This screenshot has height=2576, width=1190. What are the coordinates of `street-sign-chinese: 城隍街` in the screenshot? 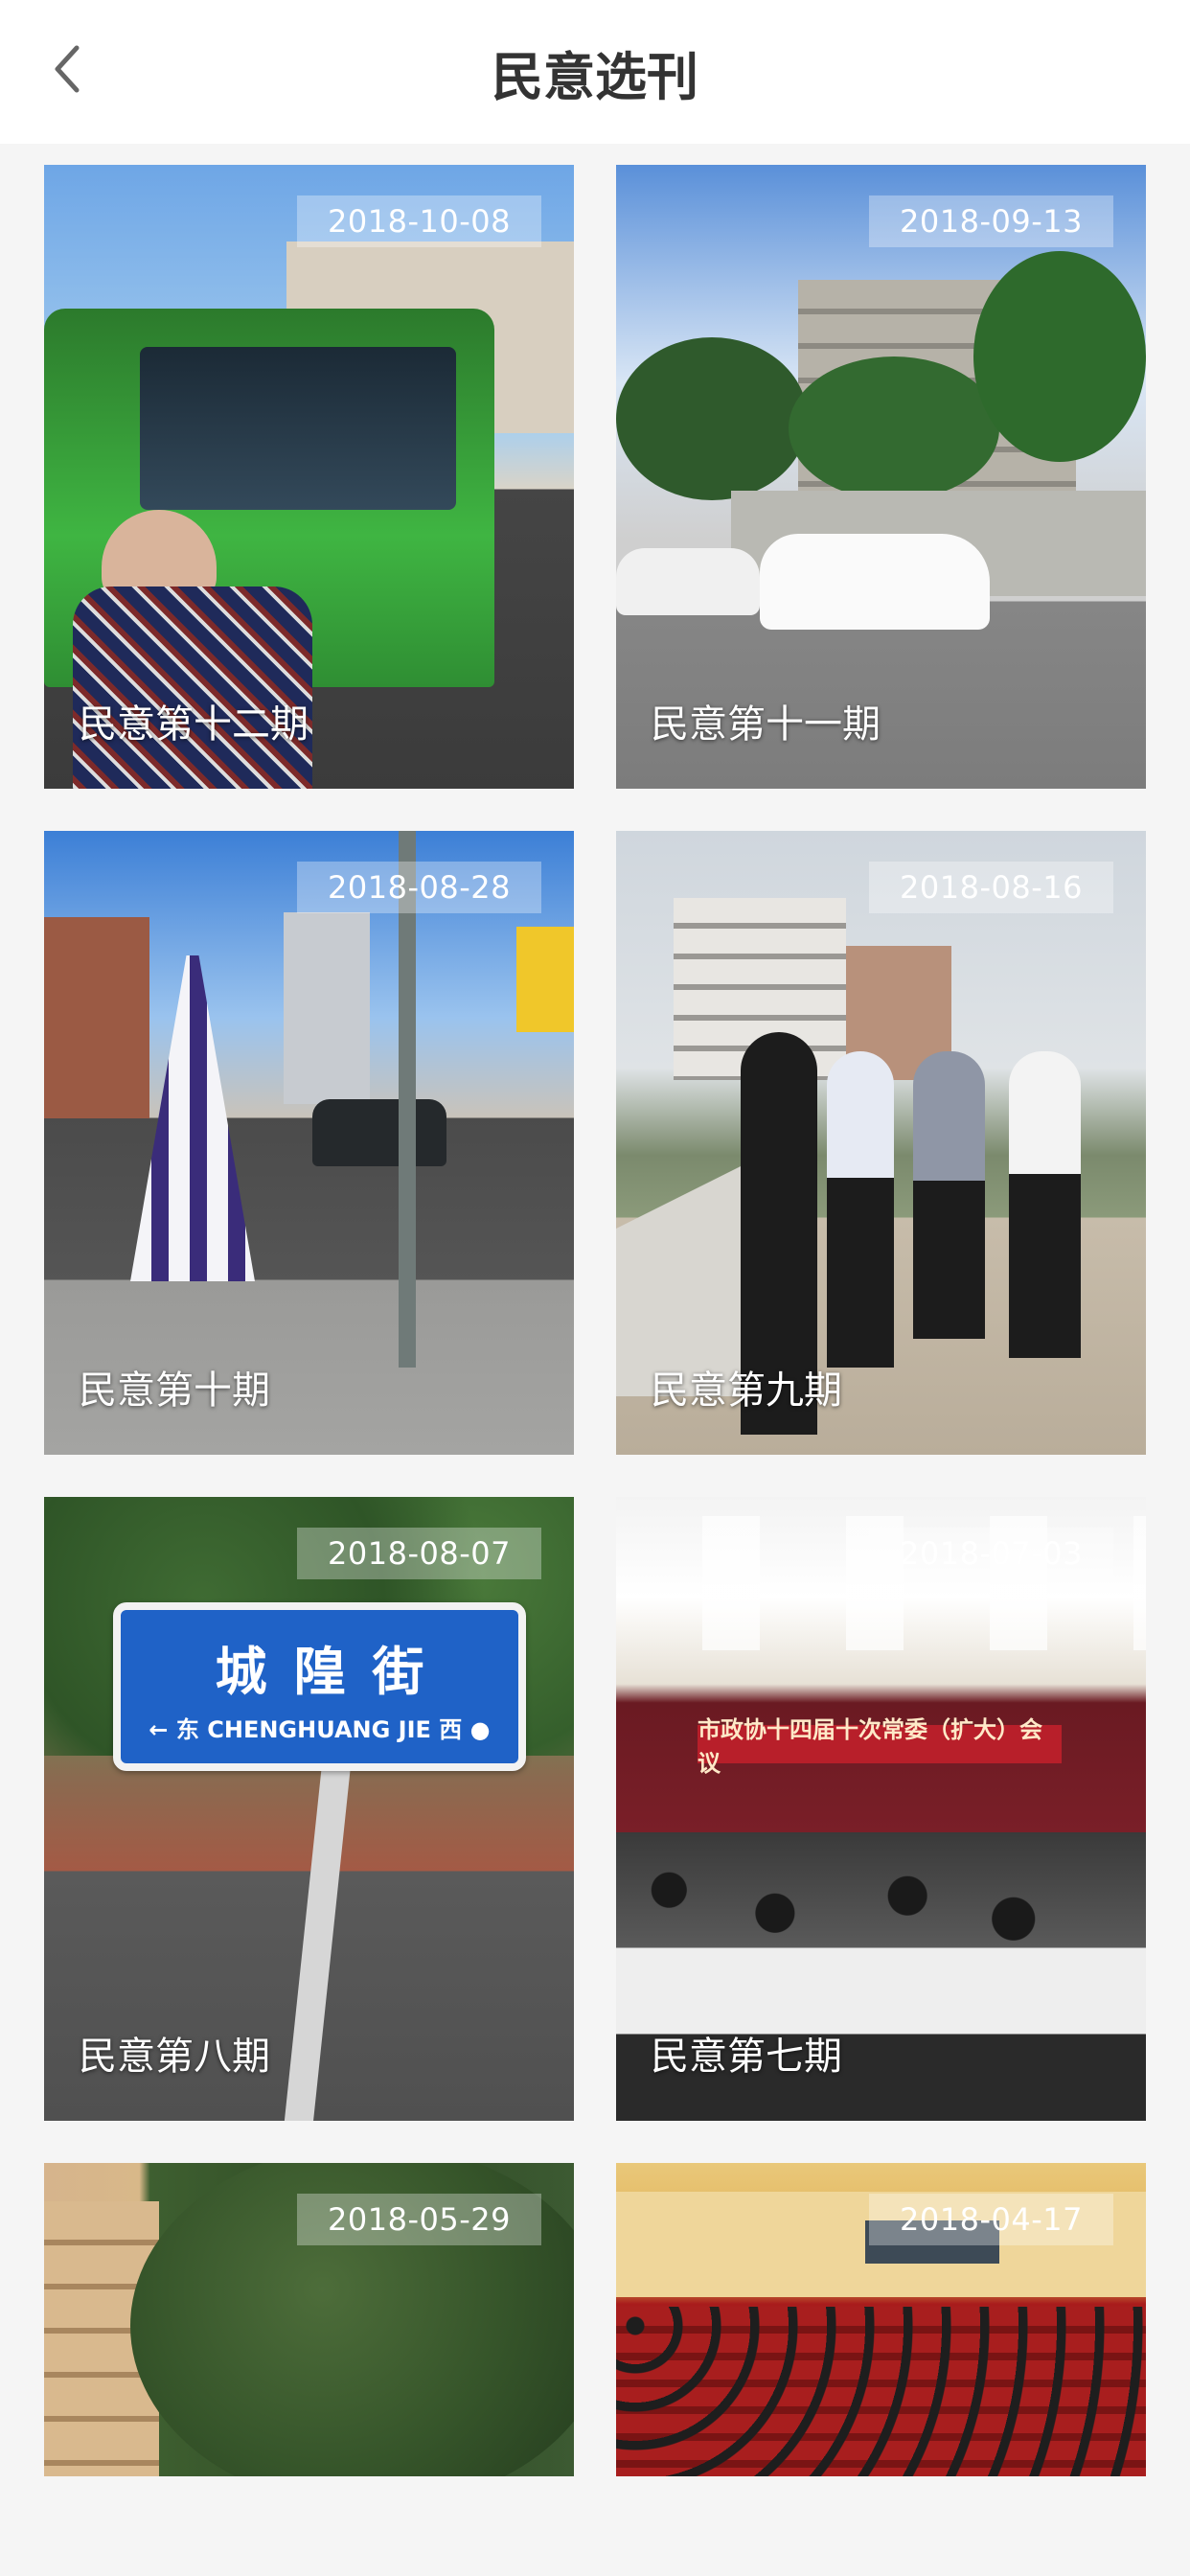 It's located at (333, 1672).